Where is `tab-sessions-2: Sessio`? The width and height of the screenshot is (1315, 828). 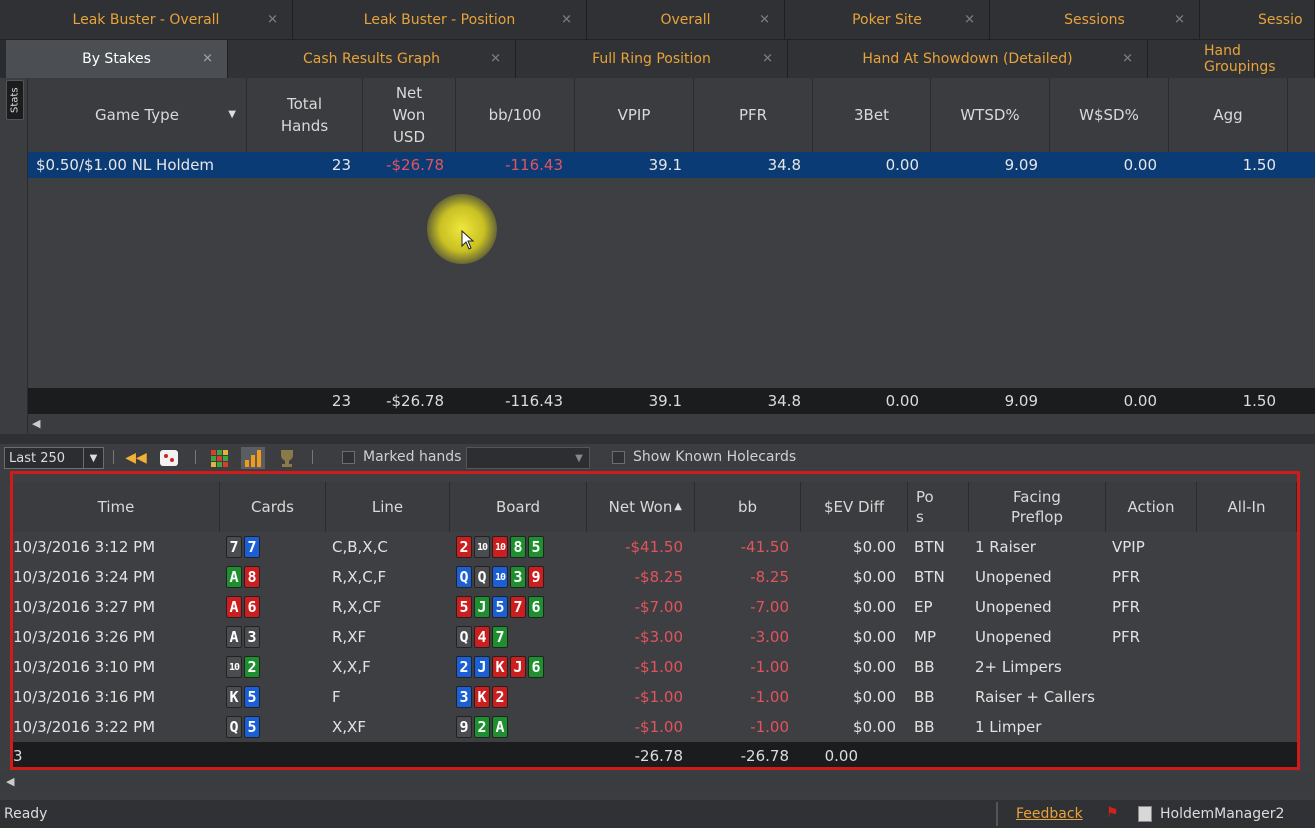 tab-sessions-2: Sessio is located at coordinates (1257, 19).